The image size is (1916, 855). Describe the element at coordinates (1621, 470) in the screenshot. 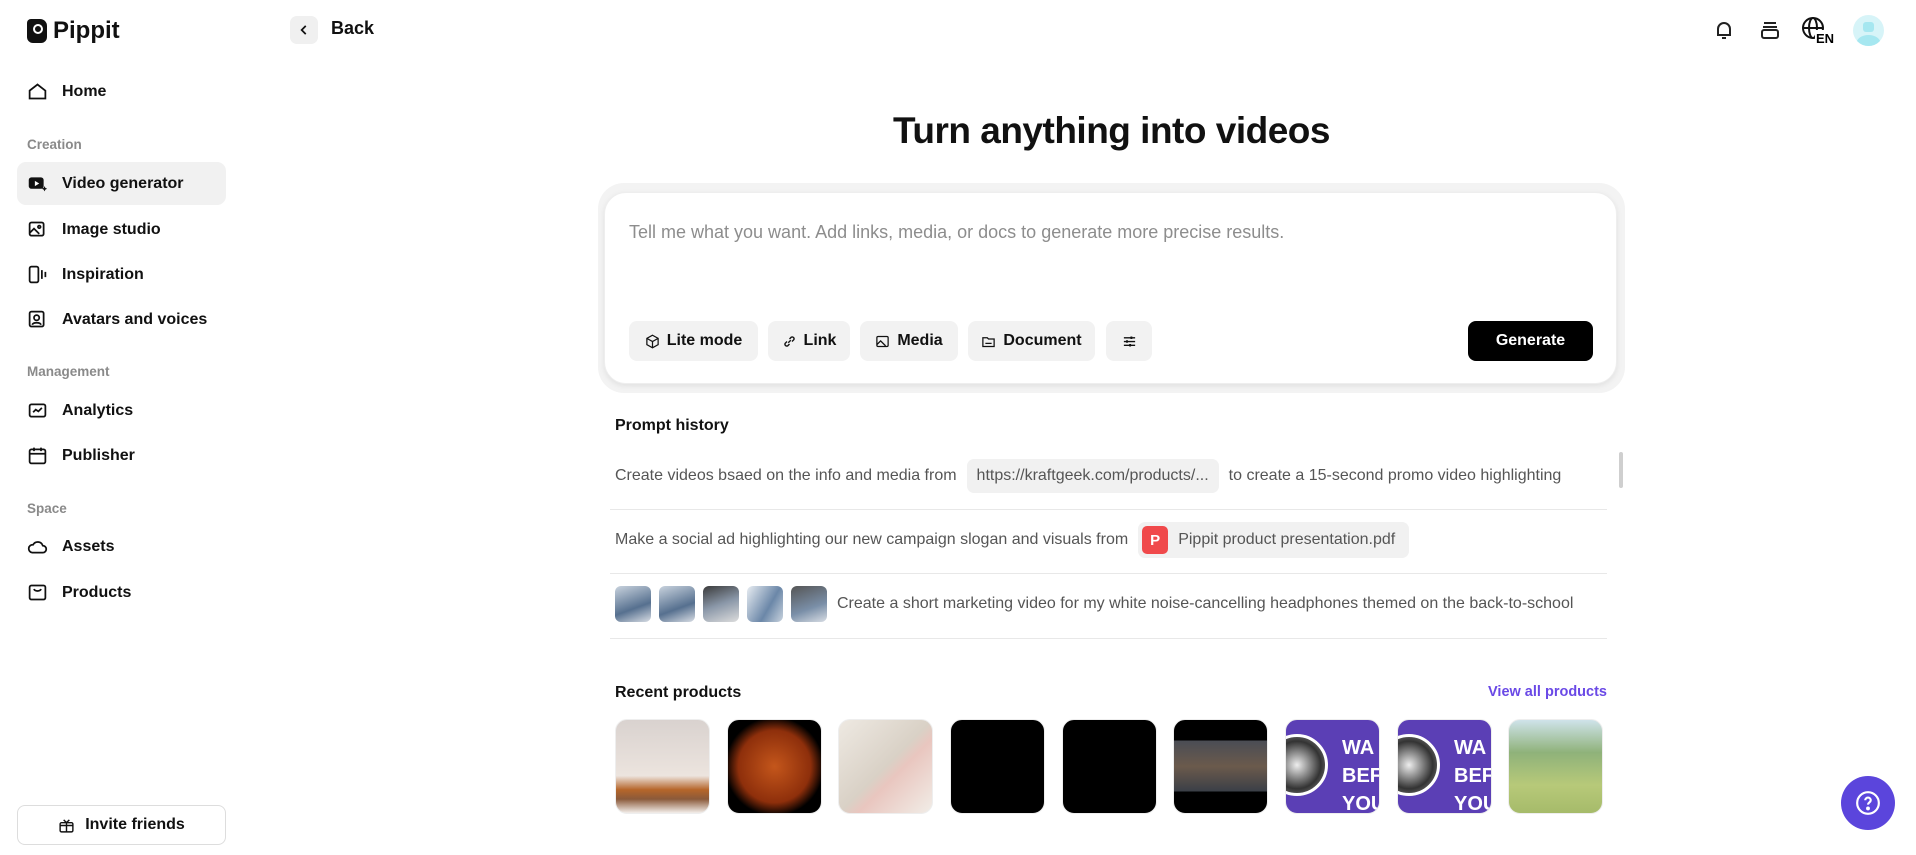

I see `scrollbar` at that location.